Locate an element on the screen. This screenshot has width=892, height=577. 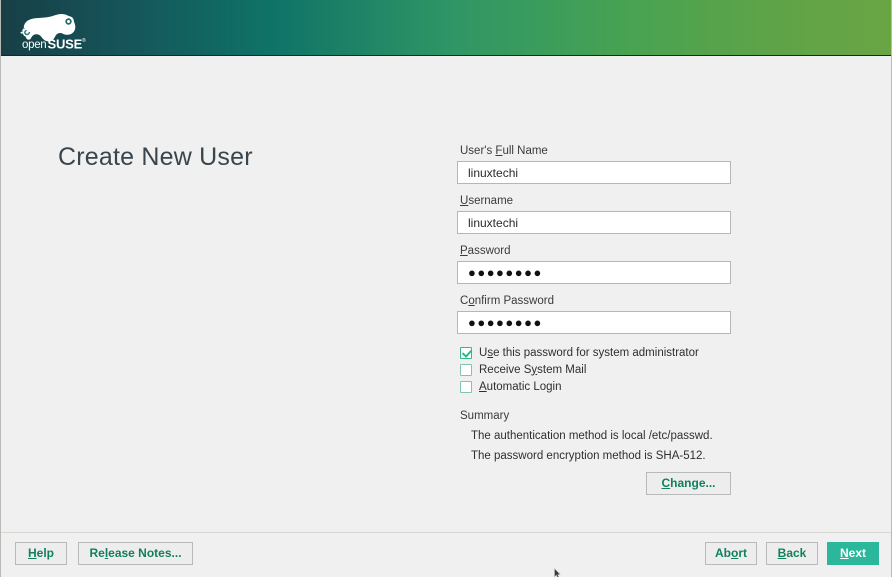
checkbox-use-password-for-admin is located at coordinates (466, 352).